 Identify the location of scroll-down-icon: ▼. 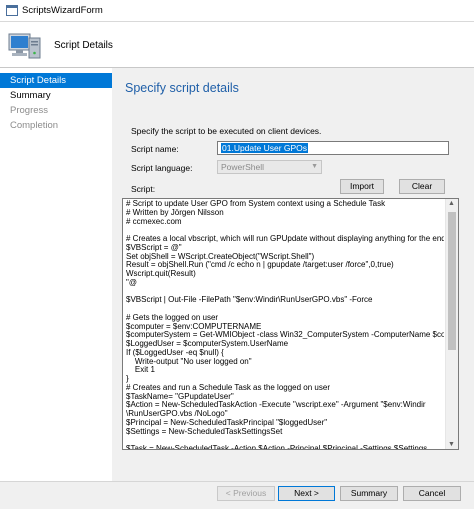
(451, 444).